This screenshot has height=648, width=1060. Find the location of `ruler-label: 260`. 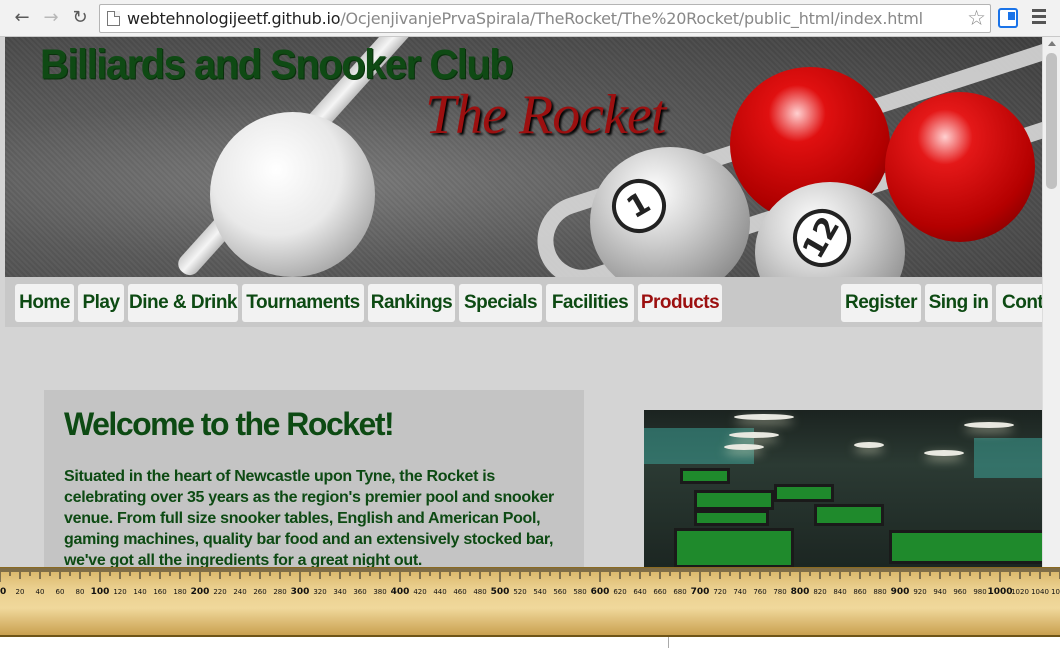

ruler-label: 260 is located at coordinates (259, 592).